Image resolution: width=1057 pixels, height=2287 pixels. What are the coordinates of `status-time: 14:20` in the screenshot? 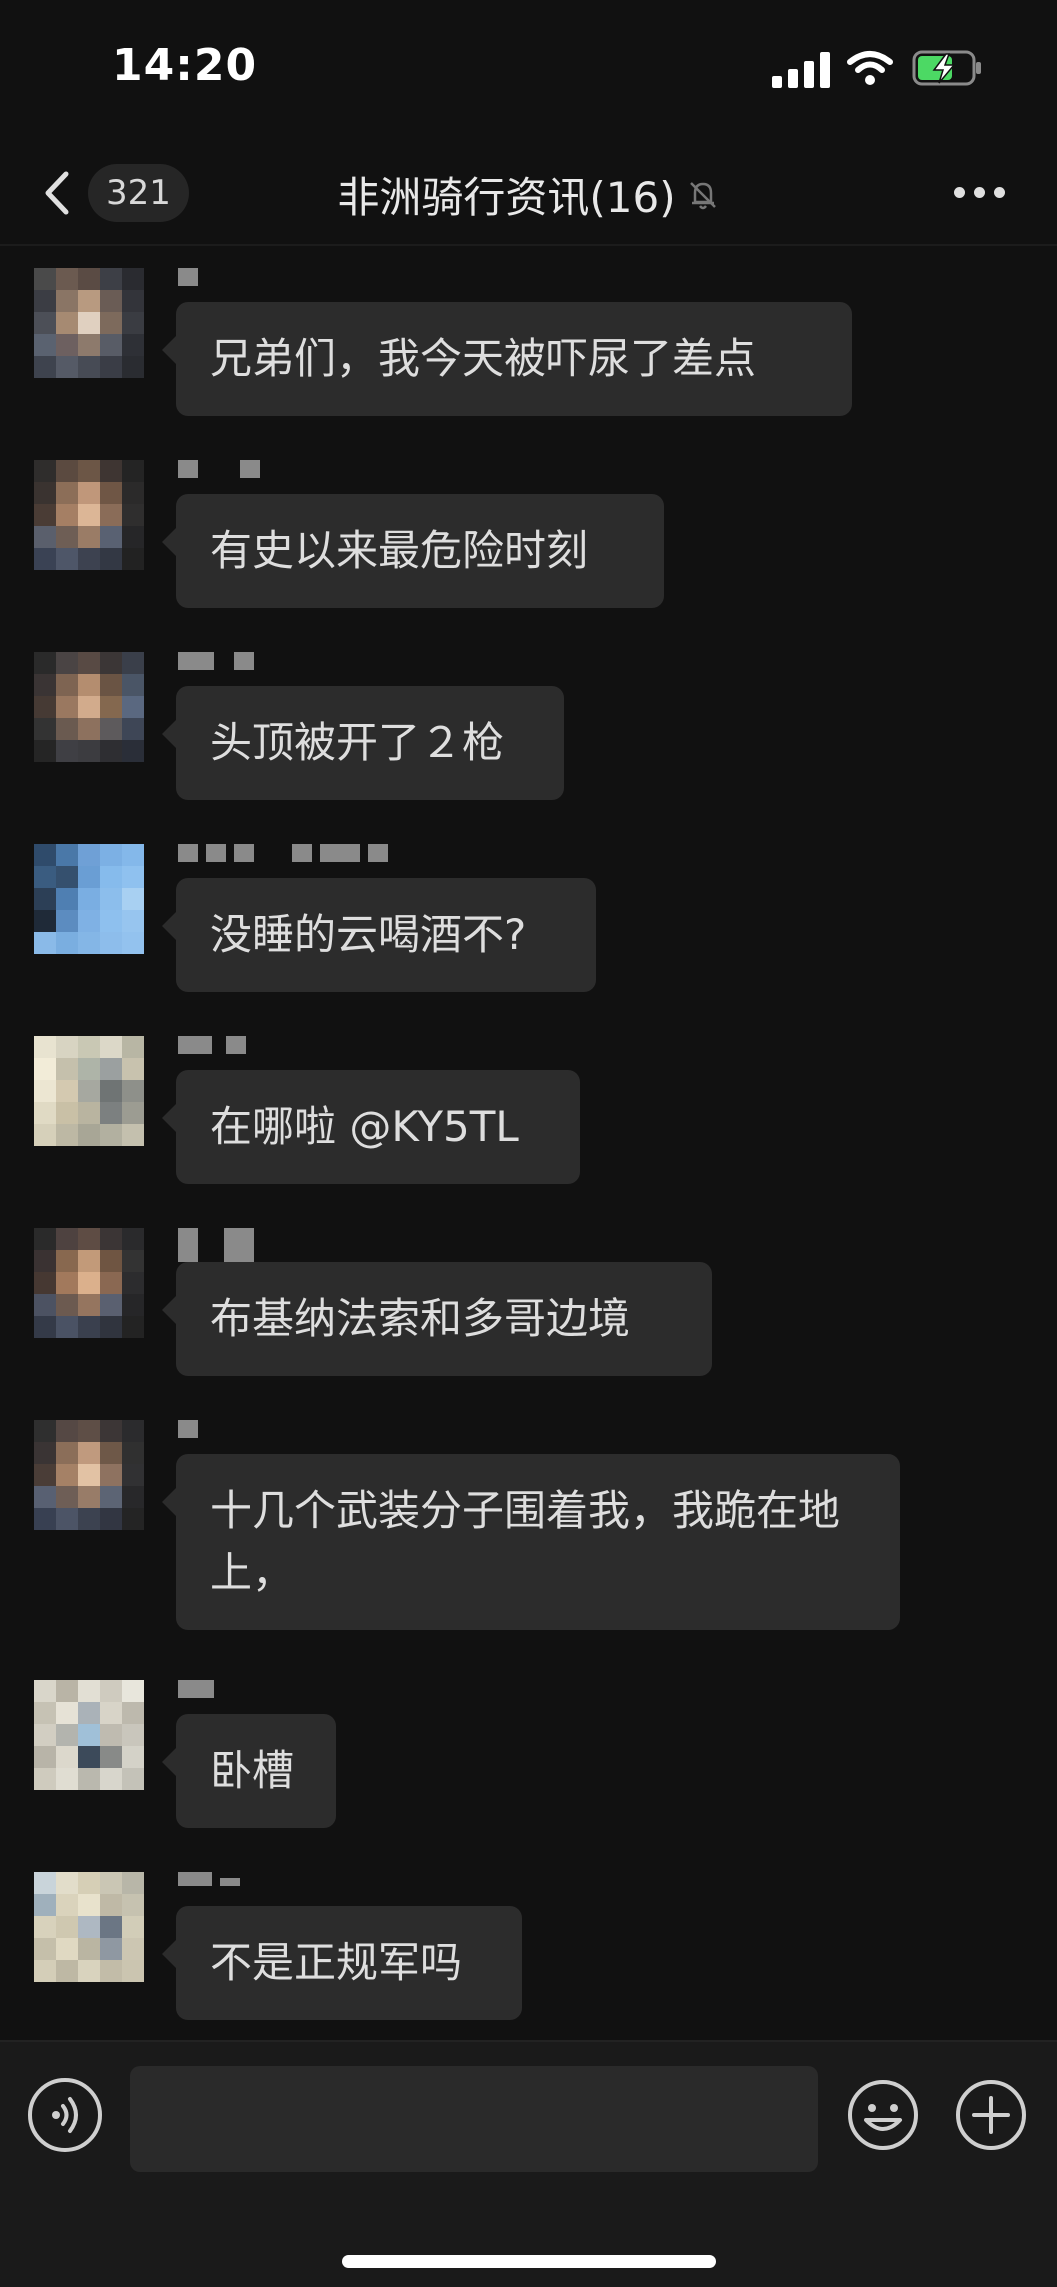 It's located at (185, 65).